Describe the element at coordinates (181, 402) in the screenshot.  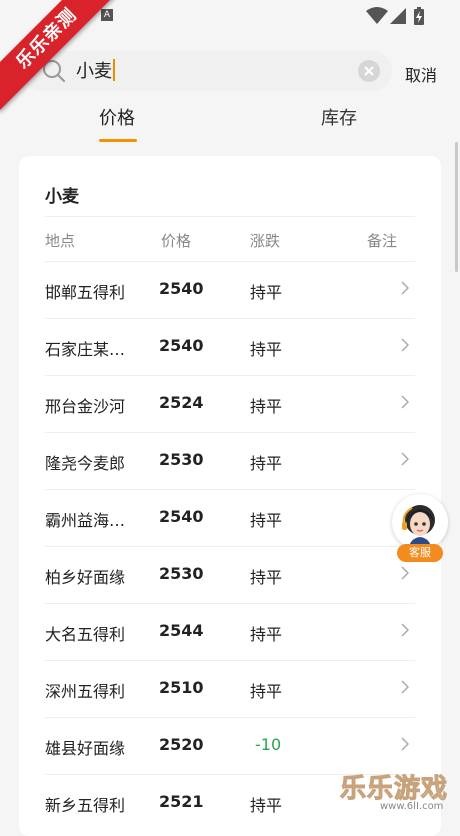
I see `row-price: 2524` at that location.